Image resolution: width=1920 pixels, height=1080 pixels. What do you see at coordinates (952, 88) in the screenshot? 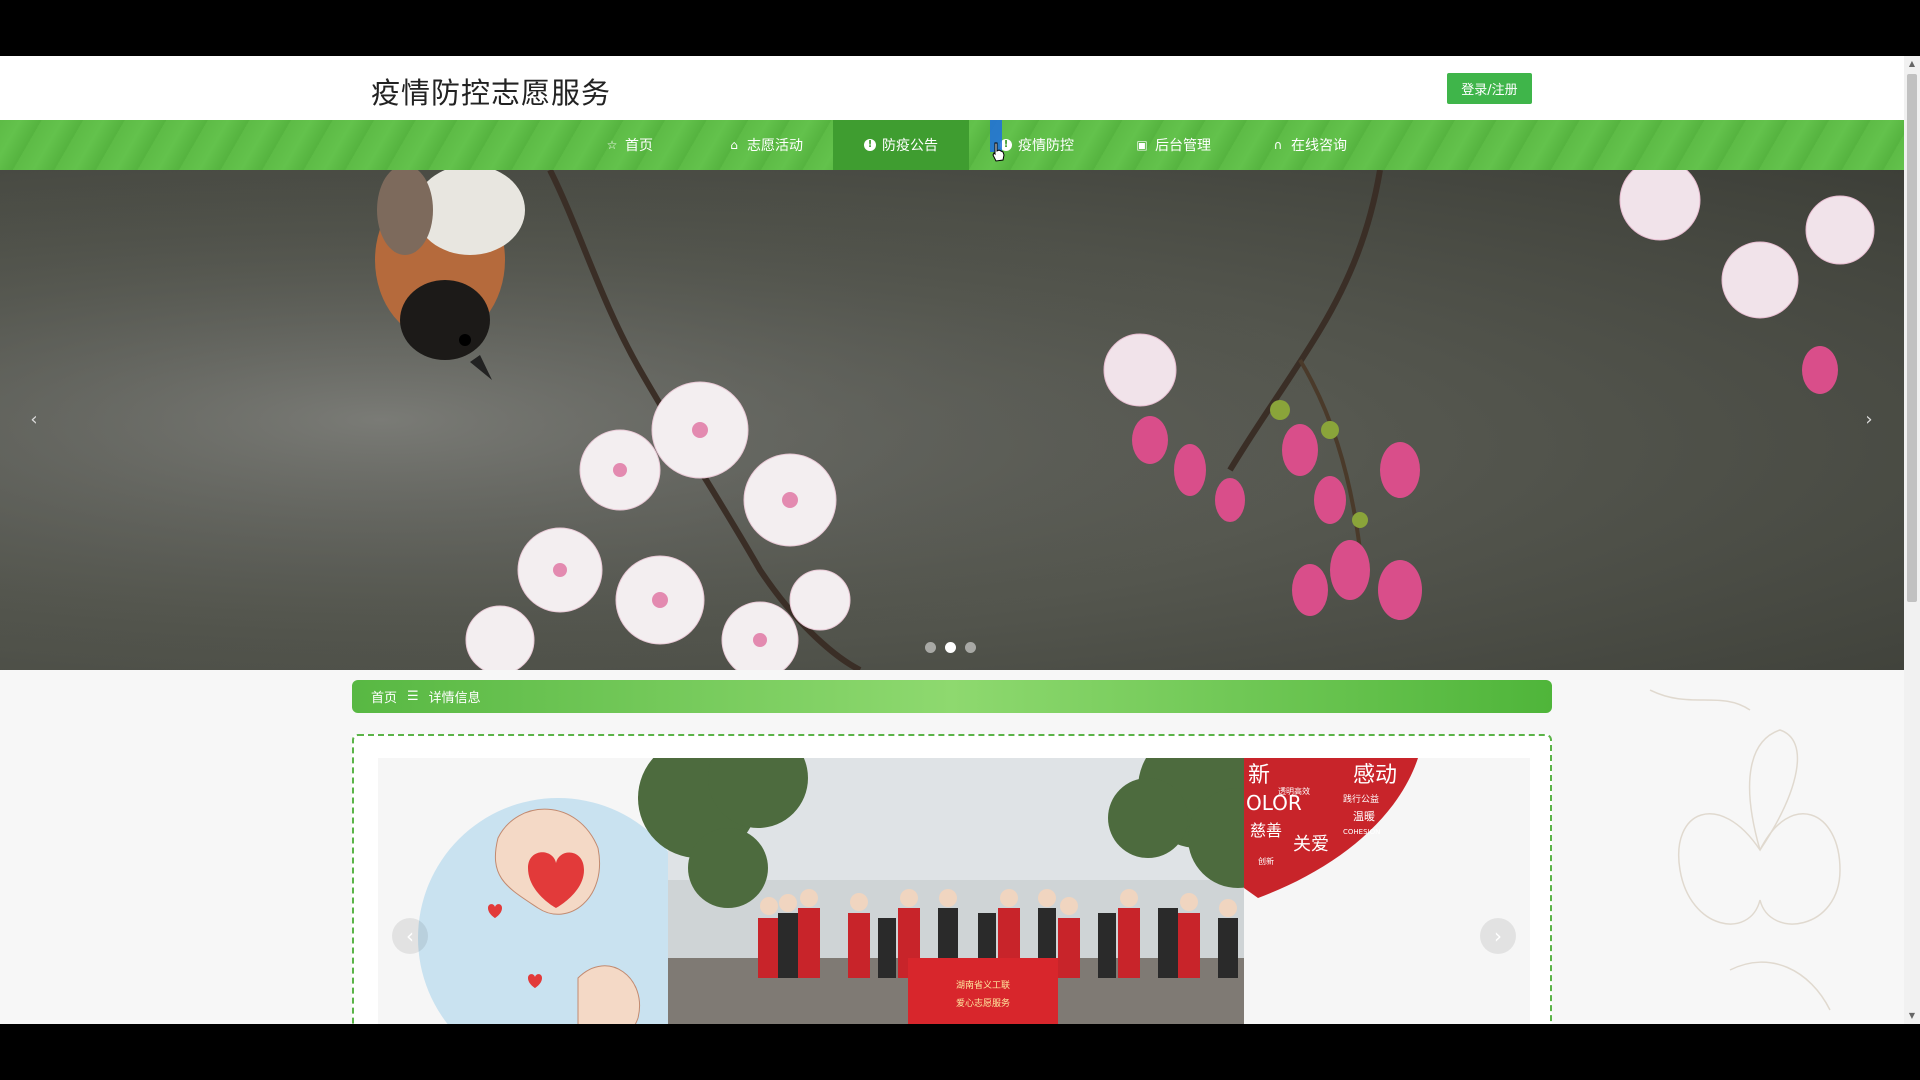
I see `site-header: 疫情防控志愿服务 登录/注册` at bounding box center [952, 88].